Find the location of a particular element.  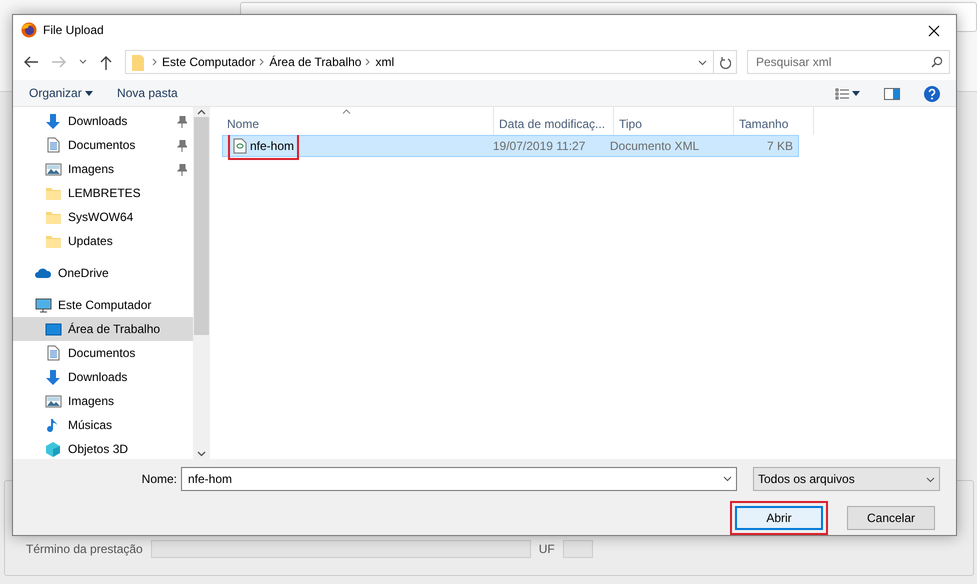

toolbar-button: Nova pasta is located at coordinates (147, 93).